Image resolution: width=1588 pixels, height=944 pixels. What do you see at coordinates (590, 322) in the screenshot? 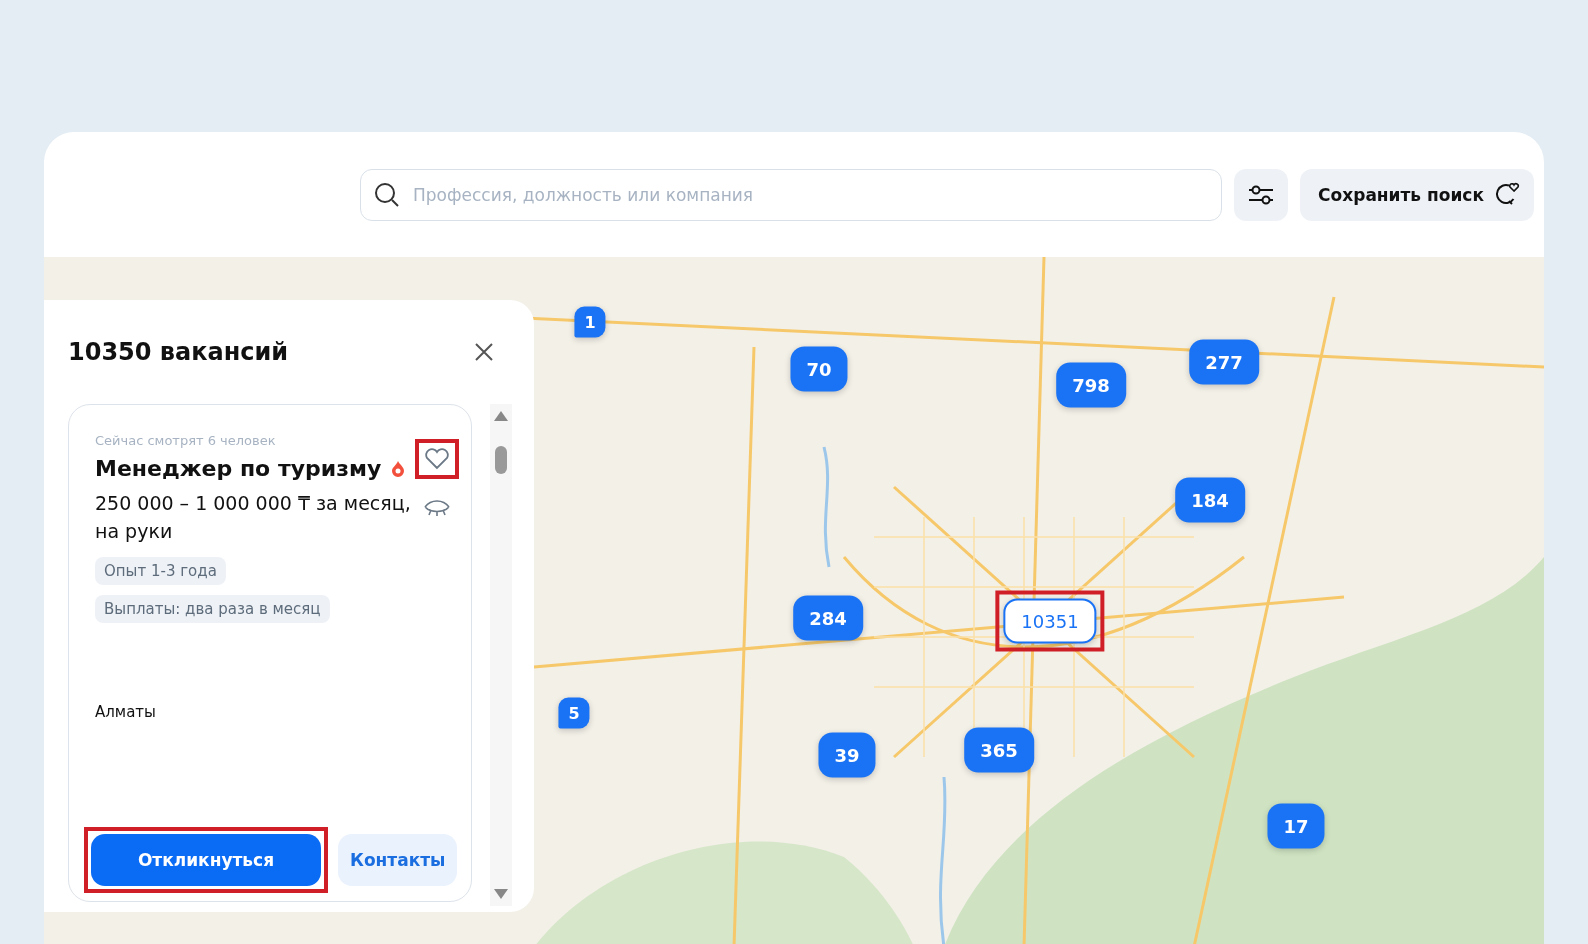
I see `map-pin: 1` at bounding box center [590, 322].